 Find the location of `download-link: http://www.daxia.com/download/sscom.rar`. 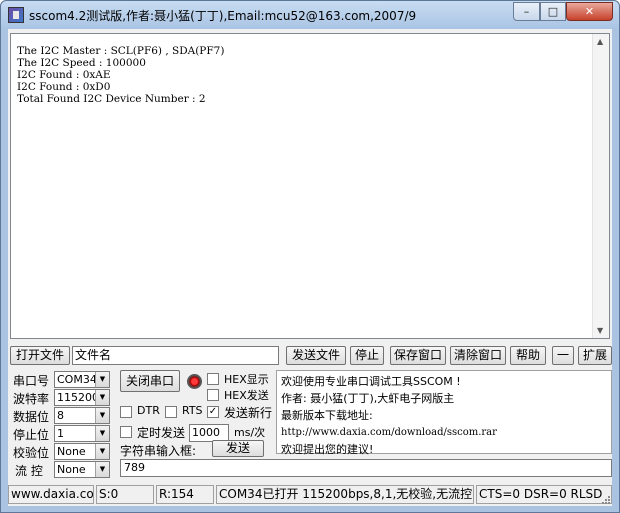

download-link: http://www.daxia.com/download/sscom.rar is located at coordinates (444, 432).